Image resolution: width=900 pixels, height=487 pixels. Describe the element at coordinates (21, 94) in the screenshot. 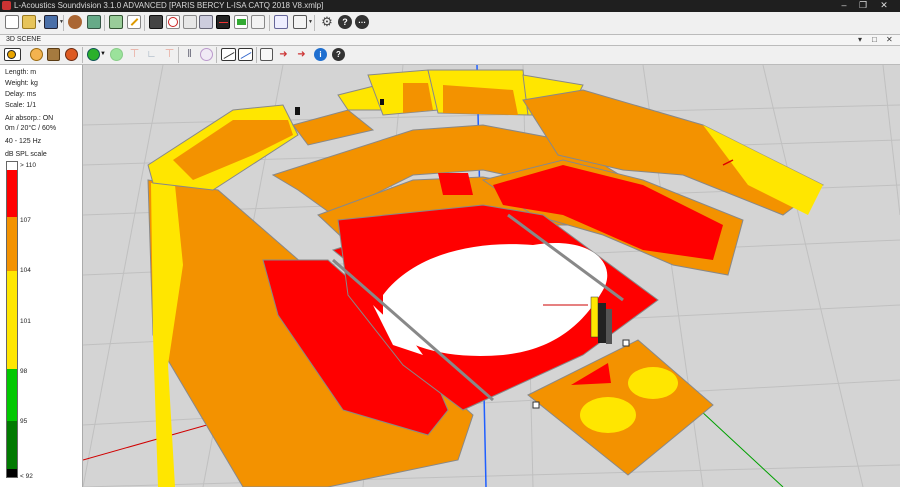

I see `delay-unit: Delay: ms` at that location.